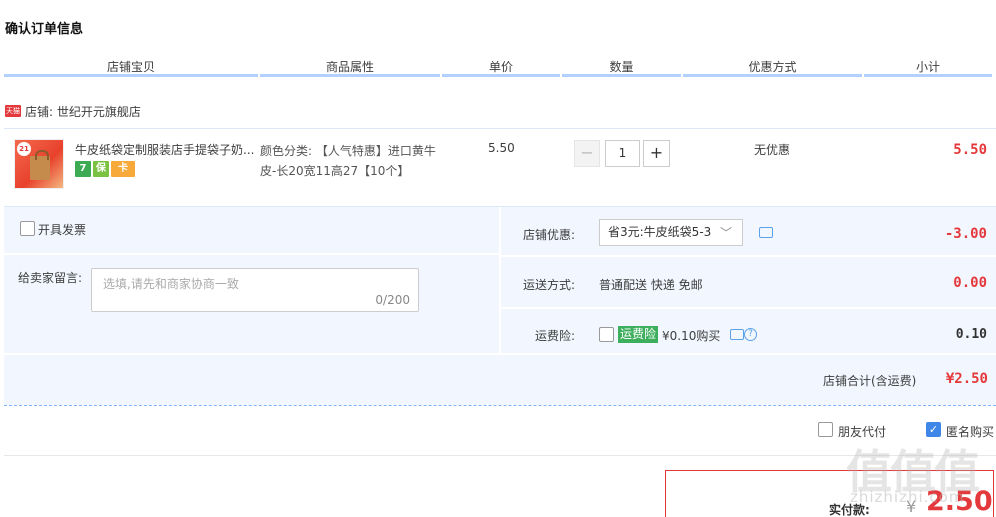 This screenshot has width=996, height=517. What do you see at coordinates (83, 111) in the screenshot?
I see `shop-name-link: 店铺: 世纪开元旗舰店` at bounding box center [83, 111].